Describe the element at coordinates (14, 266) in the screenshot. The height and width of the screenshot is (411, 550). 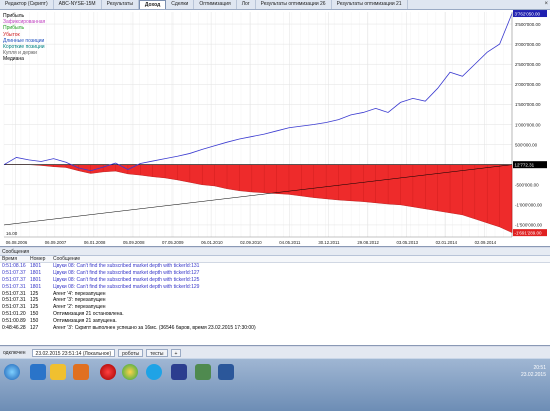
I see `message-time: 0:51:08.16` at that location.